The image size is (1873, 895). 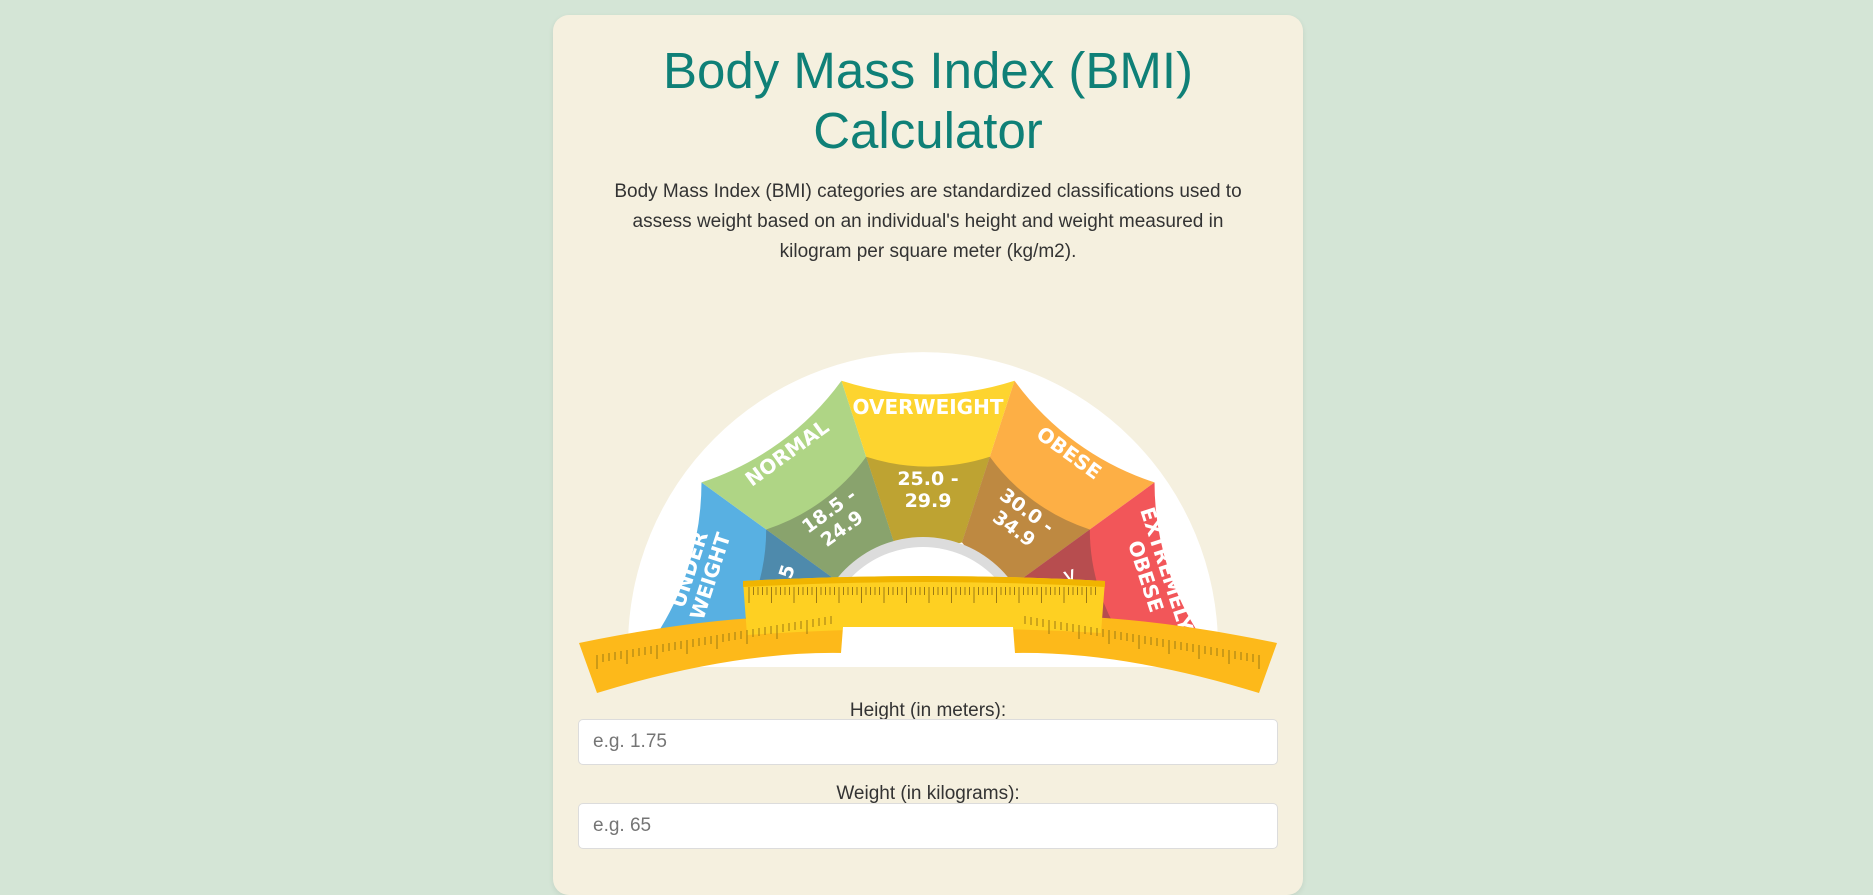 What do you see at coordinates (928, 742) in the screenshot?
I see `height-input` at bounding box center [928, 742].